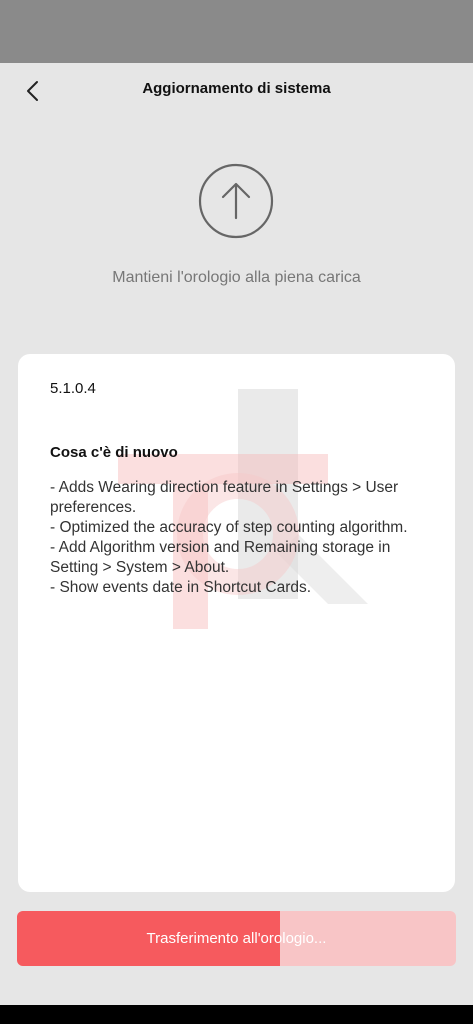 The height and width of the screenshot is (1024, 473). What do you see at coordinates (73, 388) in the screenshot?
I see `version-number: 5.1.0.4` at bounding box center [73, 388].